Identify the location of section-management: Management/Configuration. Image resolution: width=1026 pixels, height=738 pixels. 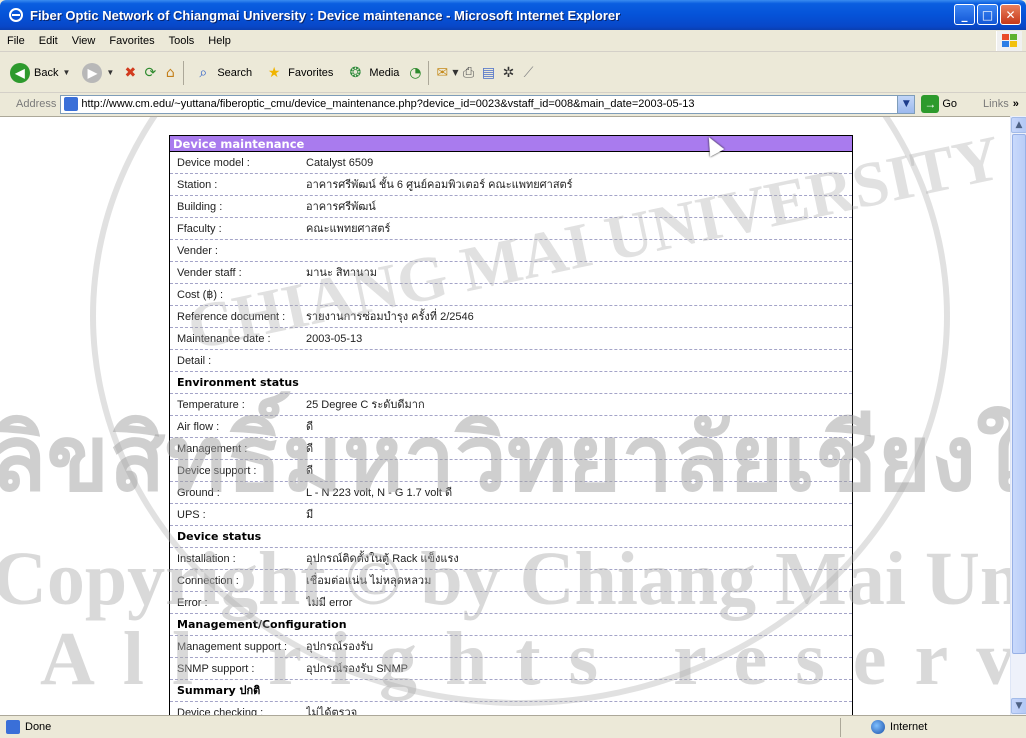
(511, 625).